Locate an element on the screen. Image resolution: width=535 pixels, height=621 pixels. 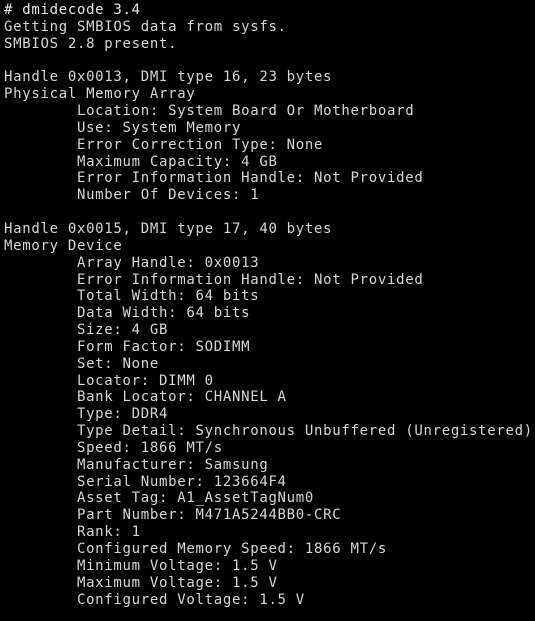
terminal-line: Use: System Memory is located at coordinates (123, 127).